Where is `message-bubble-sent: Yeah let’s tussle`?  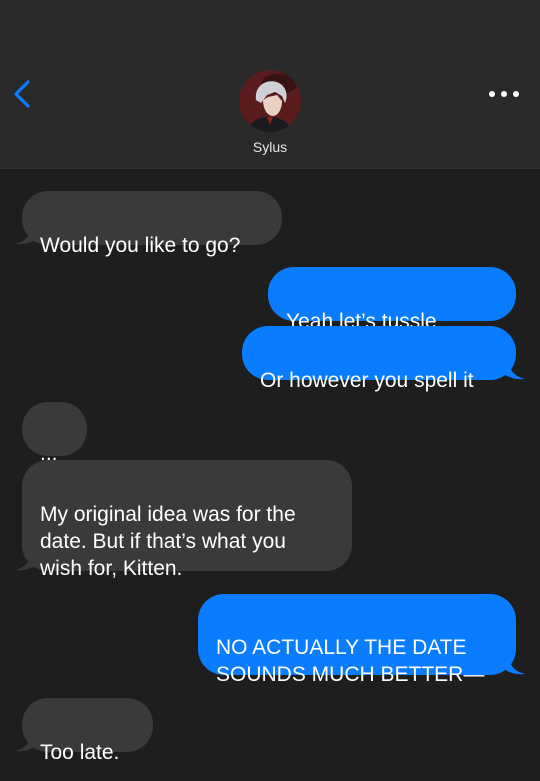 message-bubble-sent: Yeah let’s tussle is located at coordinates (392, 311).